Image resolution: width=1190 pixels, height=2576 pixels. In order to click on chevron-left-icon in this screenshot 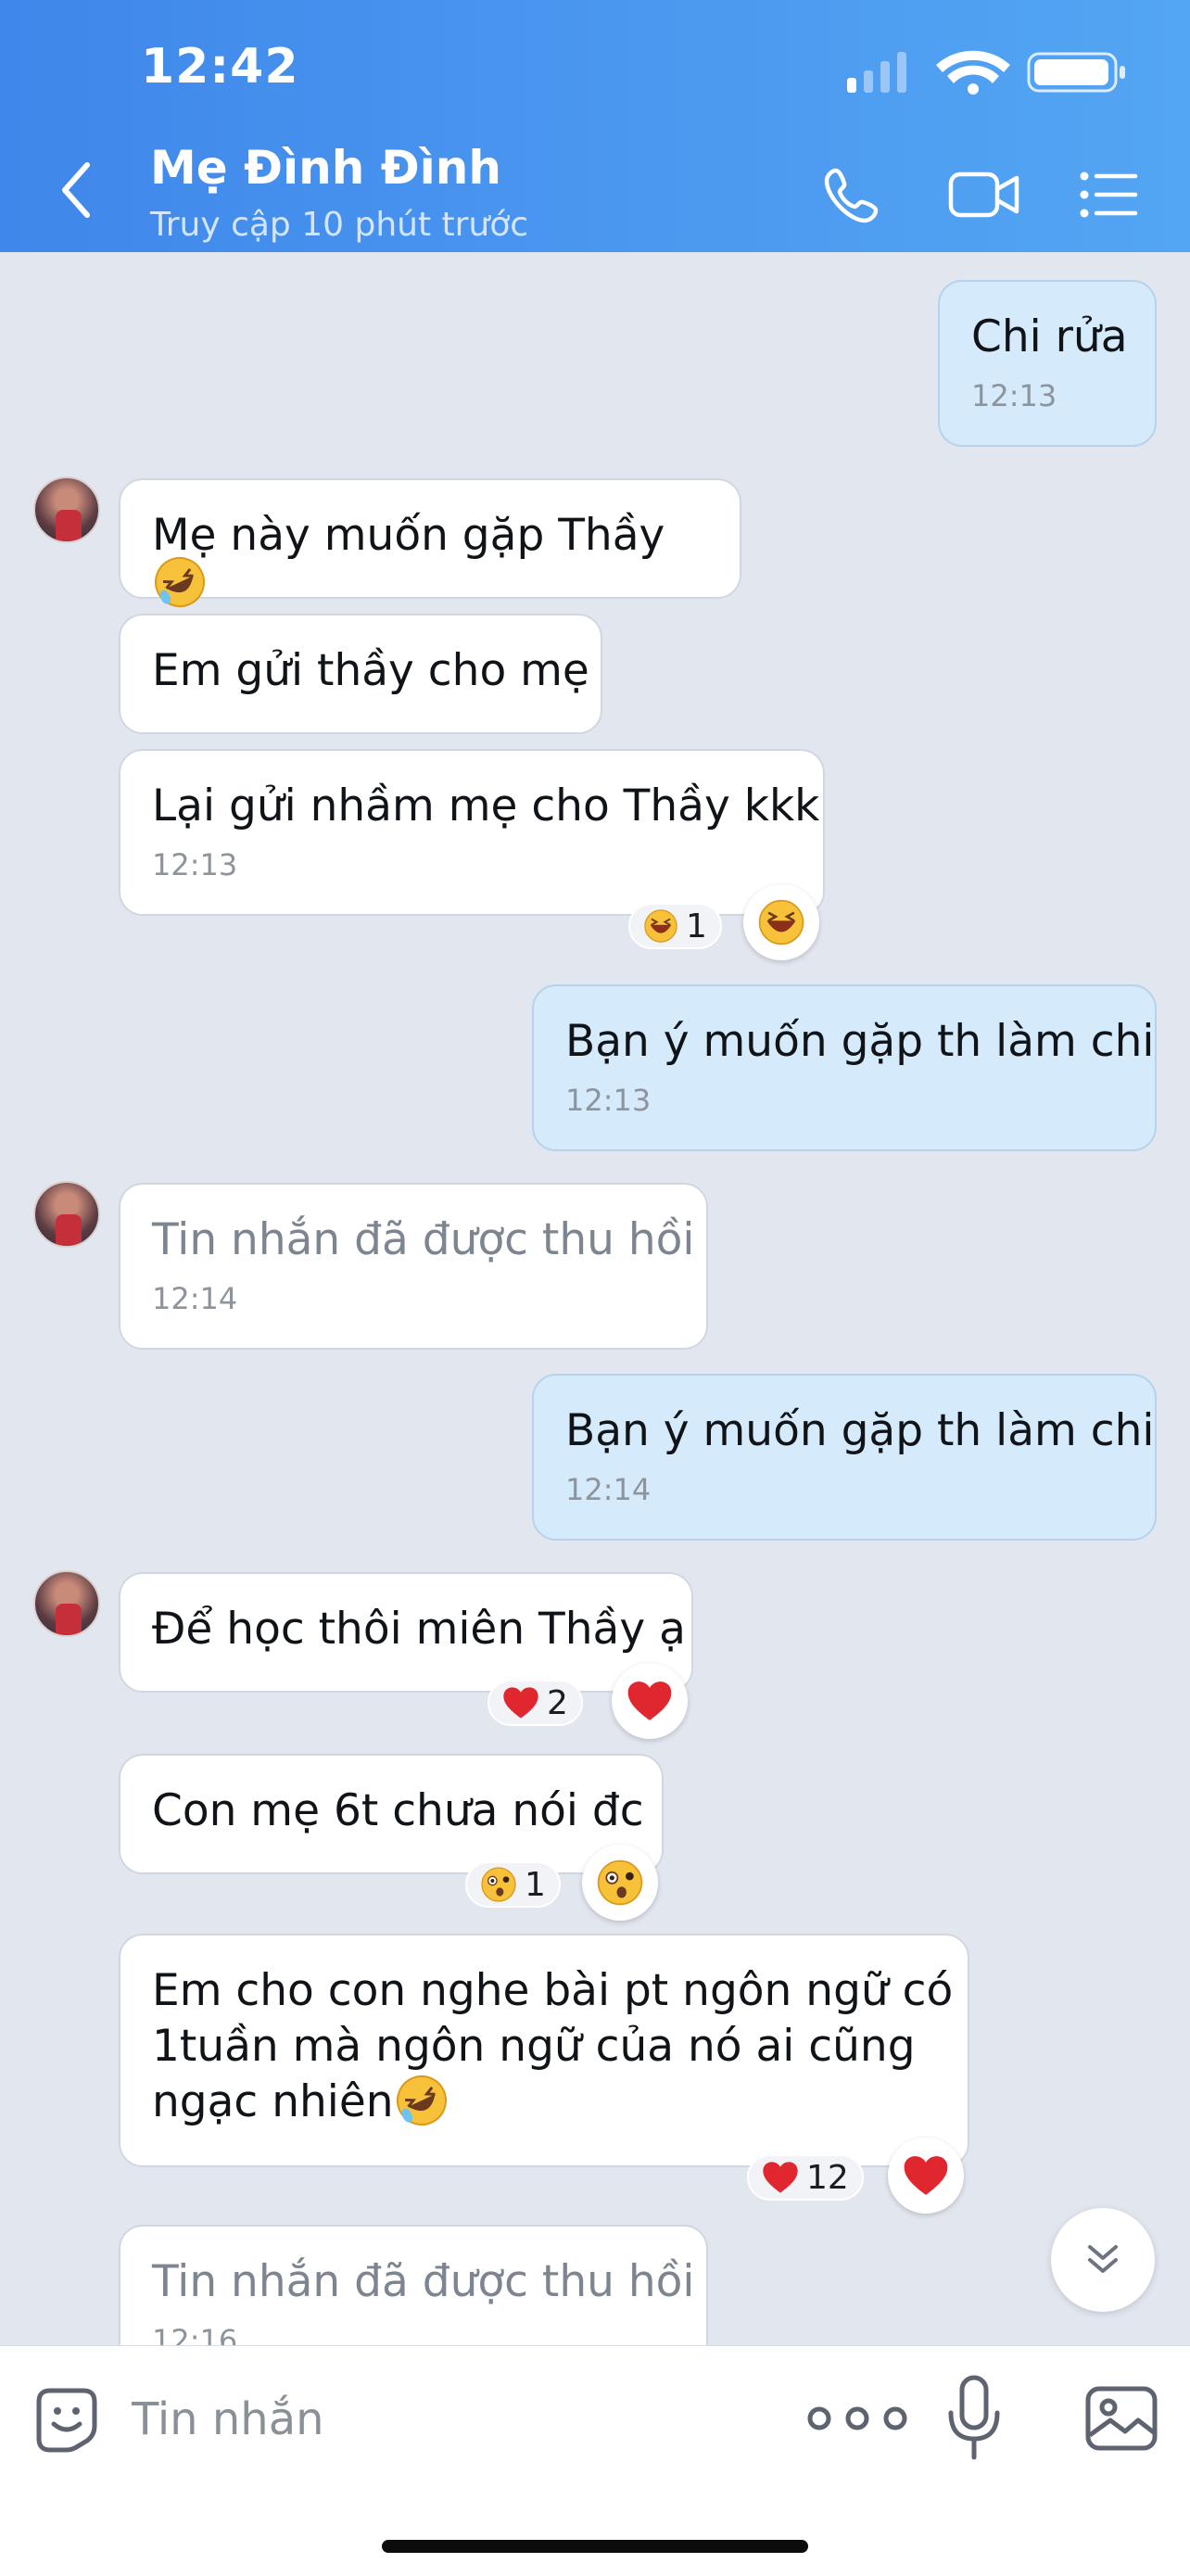, I will do `click(76, 190)`.